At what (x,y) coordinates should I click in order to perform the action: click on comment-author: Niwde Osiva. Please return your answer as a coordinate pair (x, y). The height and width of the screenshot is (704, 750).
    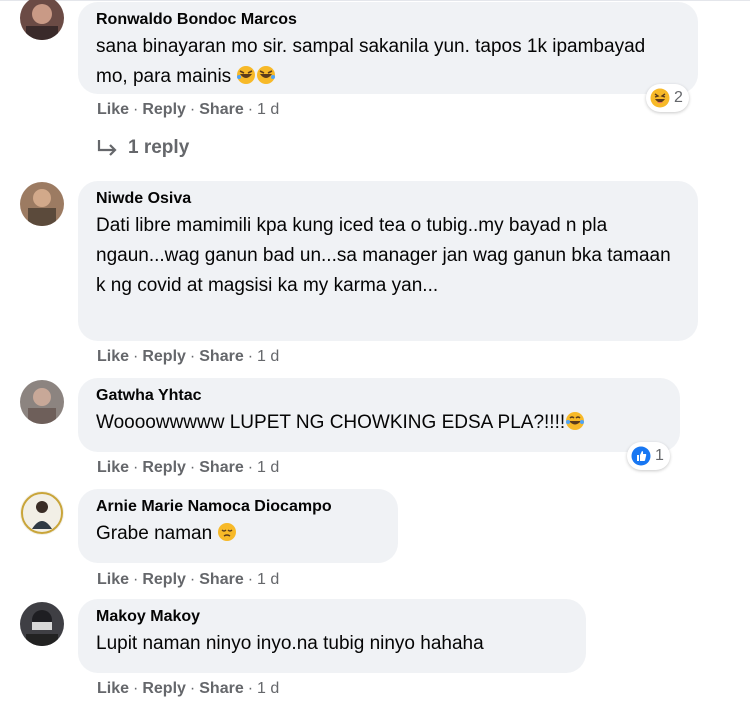
    Looking at the image, I should click on (388, 199).